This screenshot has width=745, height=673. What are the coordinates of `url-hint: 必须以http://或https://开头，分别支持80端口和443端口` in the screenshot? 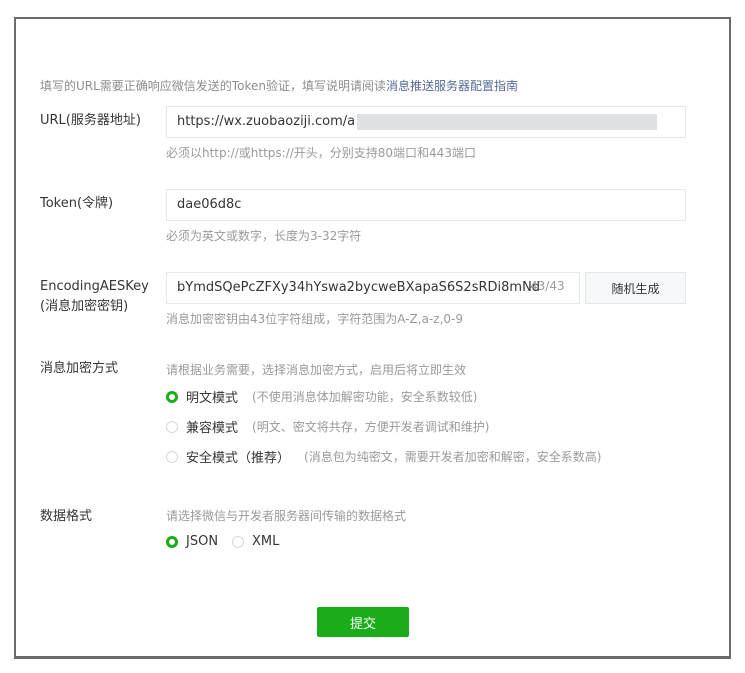 It's located at (321, 153).